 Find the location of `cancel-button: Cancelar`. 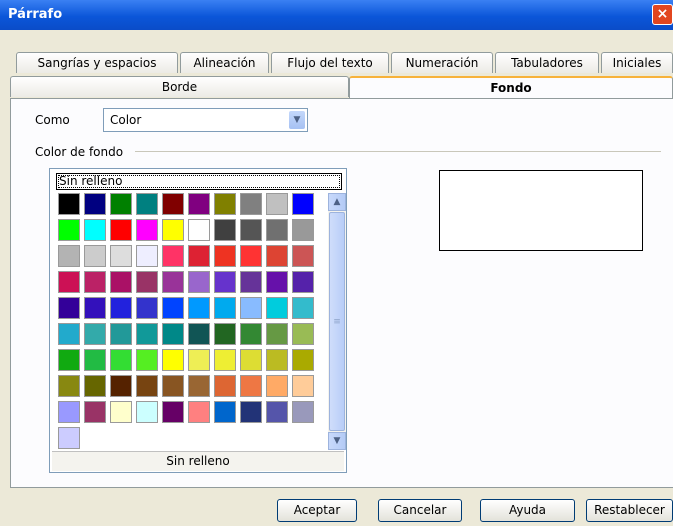

cancel-button: Cancelar is located at coordinates (420, 510).